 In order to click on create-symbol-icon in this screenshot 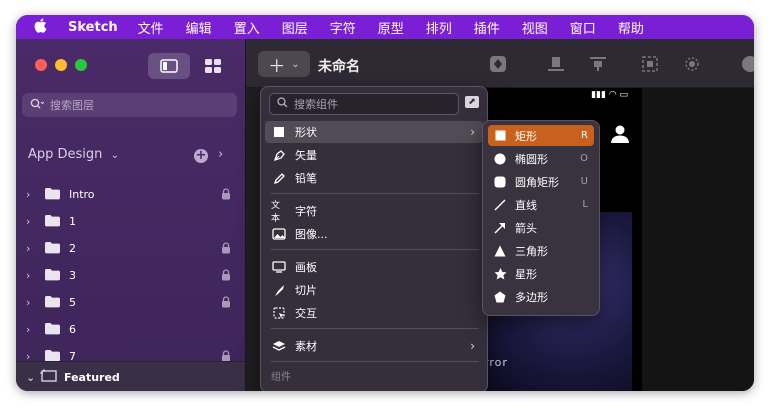, I will do `click(498, 66)`.